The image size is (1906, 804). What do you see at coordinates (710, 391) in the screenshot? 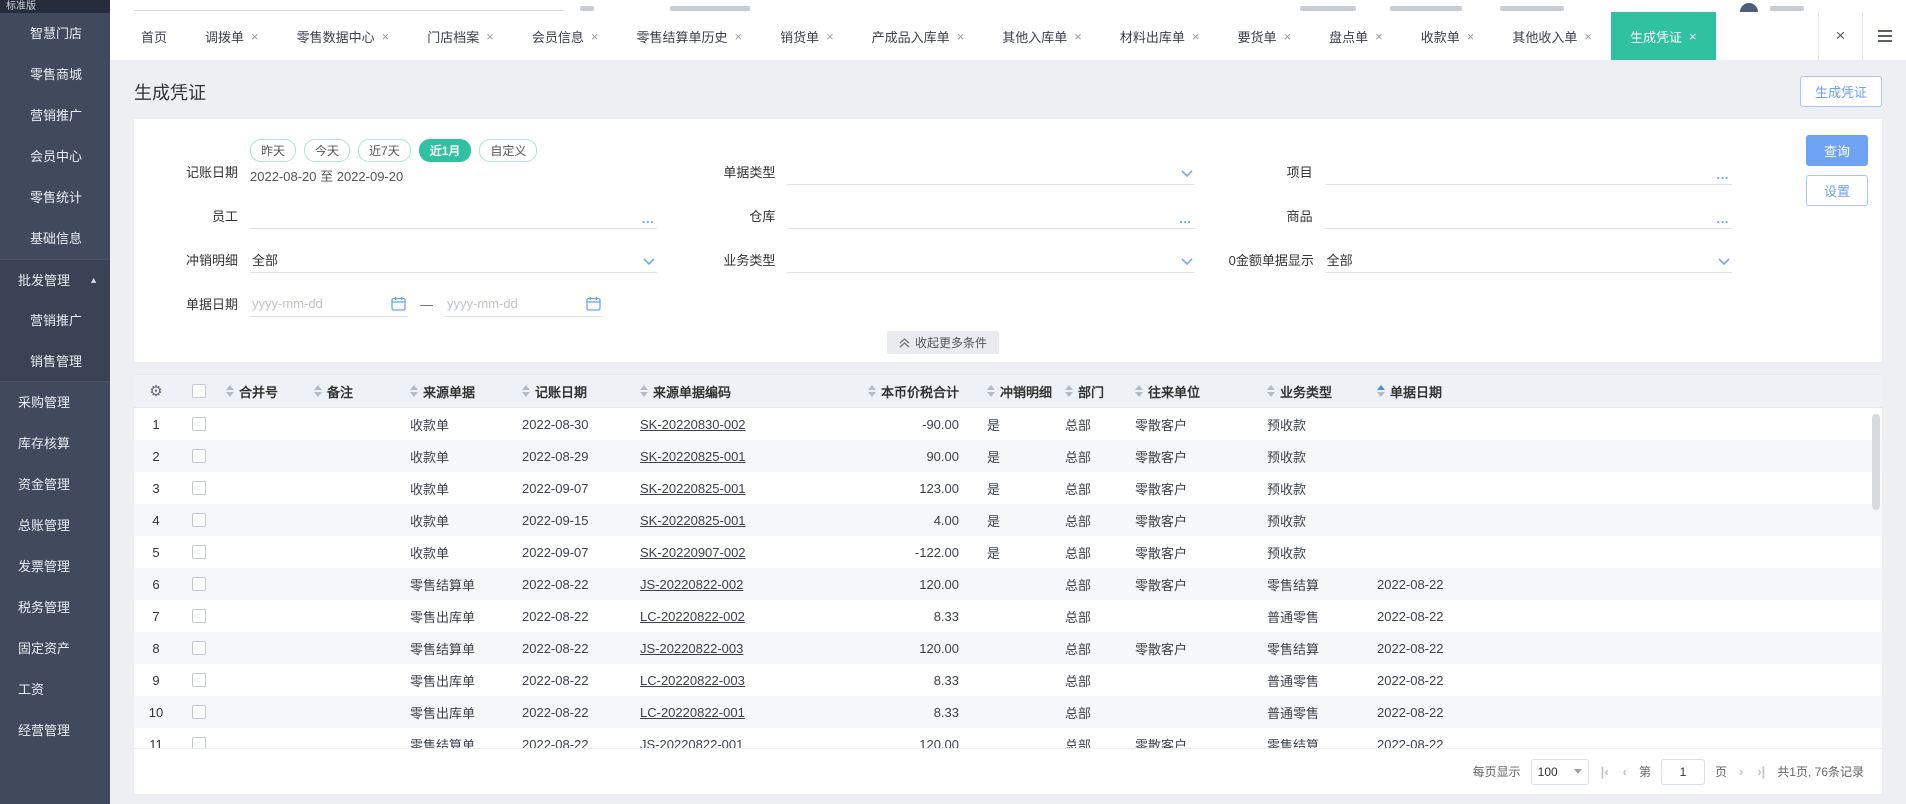
I see `column-header-来源单据编码: 来源单据编码` at bounding box center [710, 391].